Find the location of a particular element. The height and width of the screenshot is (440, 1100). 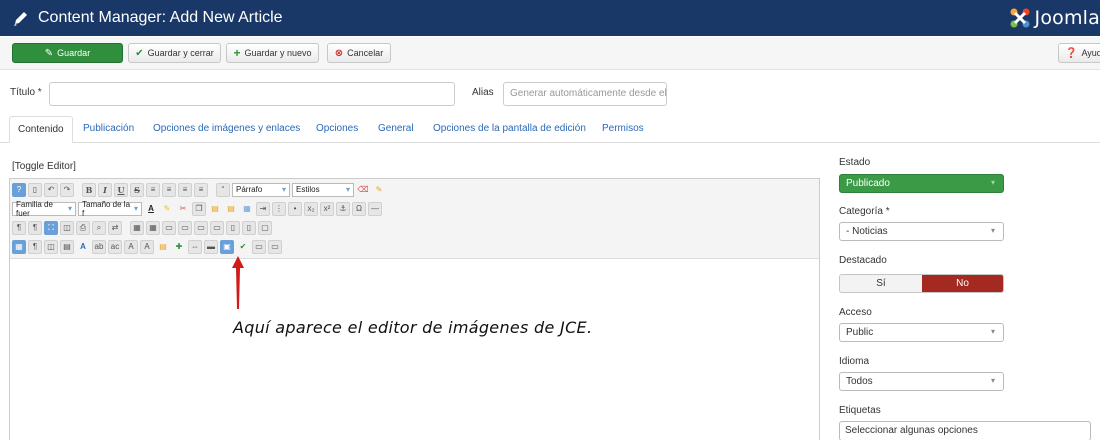

rtl-icon: ¶ is located at coordinates (35, 227).